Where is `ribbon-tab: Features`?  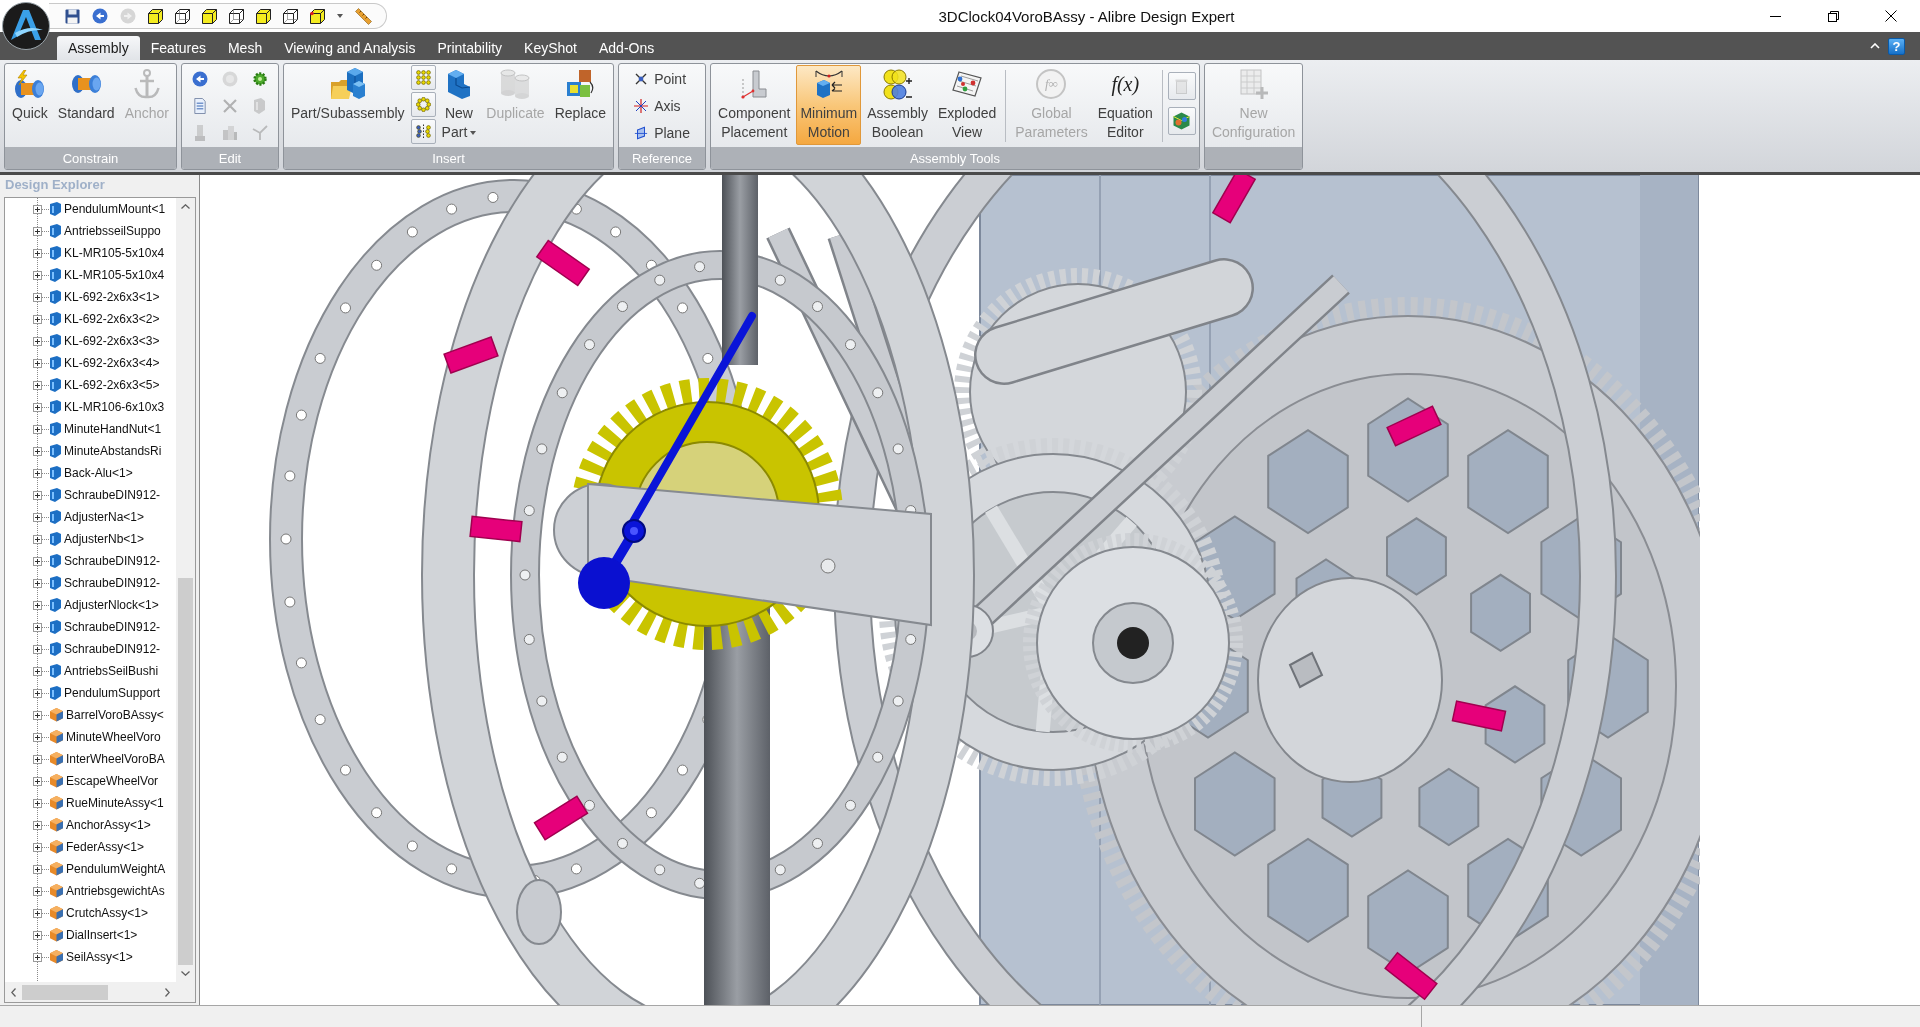 ribbon-tab: Features is located at coordinates (178, 48).